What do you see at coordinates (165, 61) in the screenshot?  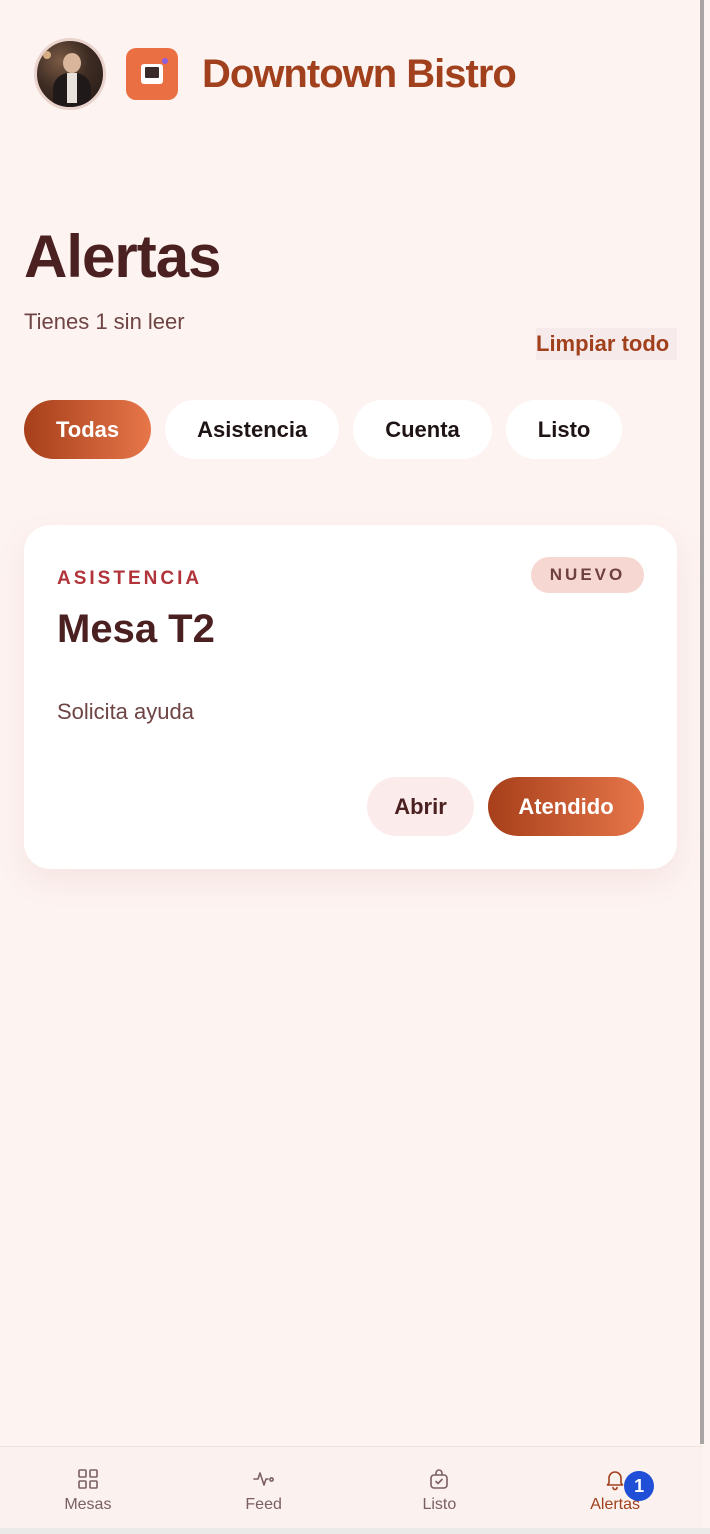 I see `register-dot` at bounding box center [165, 61].